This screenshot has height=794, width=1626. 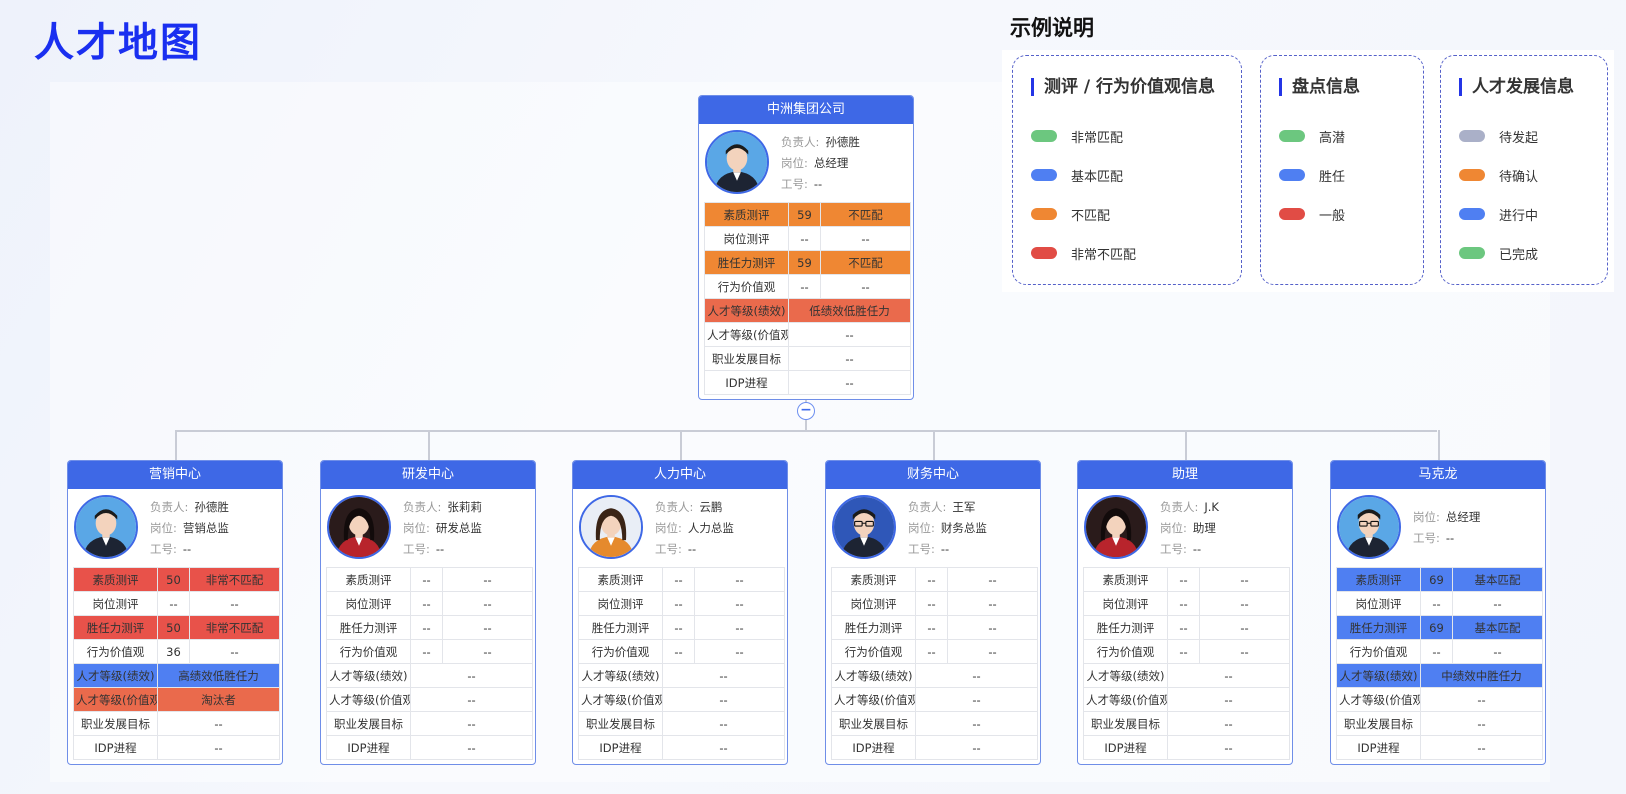 I want to click on position-field: 岗位: 助理, so click(x=1189, y=528).